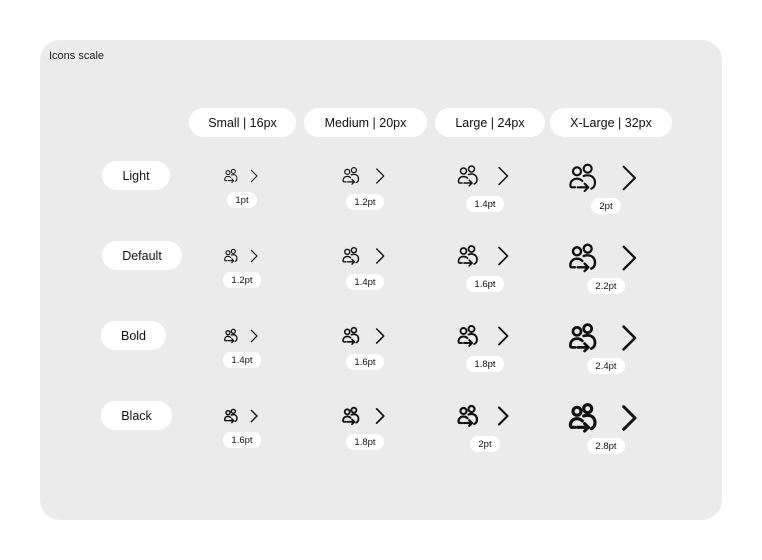 This screenshot has width=762, height=560. Describe the element at coordinates (77, 56) in the screenshot. I see `panel-title: Icons scale` at that location.